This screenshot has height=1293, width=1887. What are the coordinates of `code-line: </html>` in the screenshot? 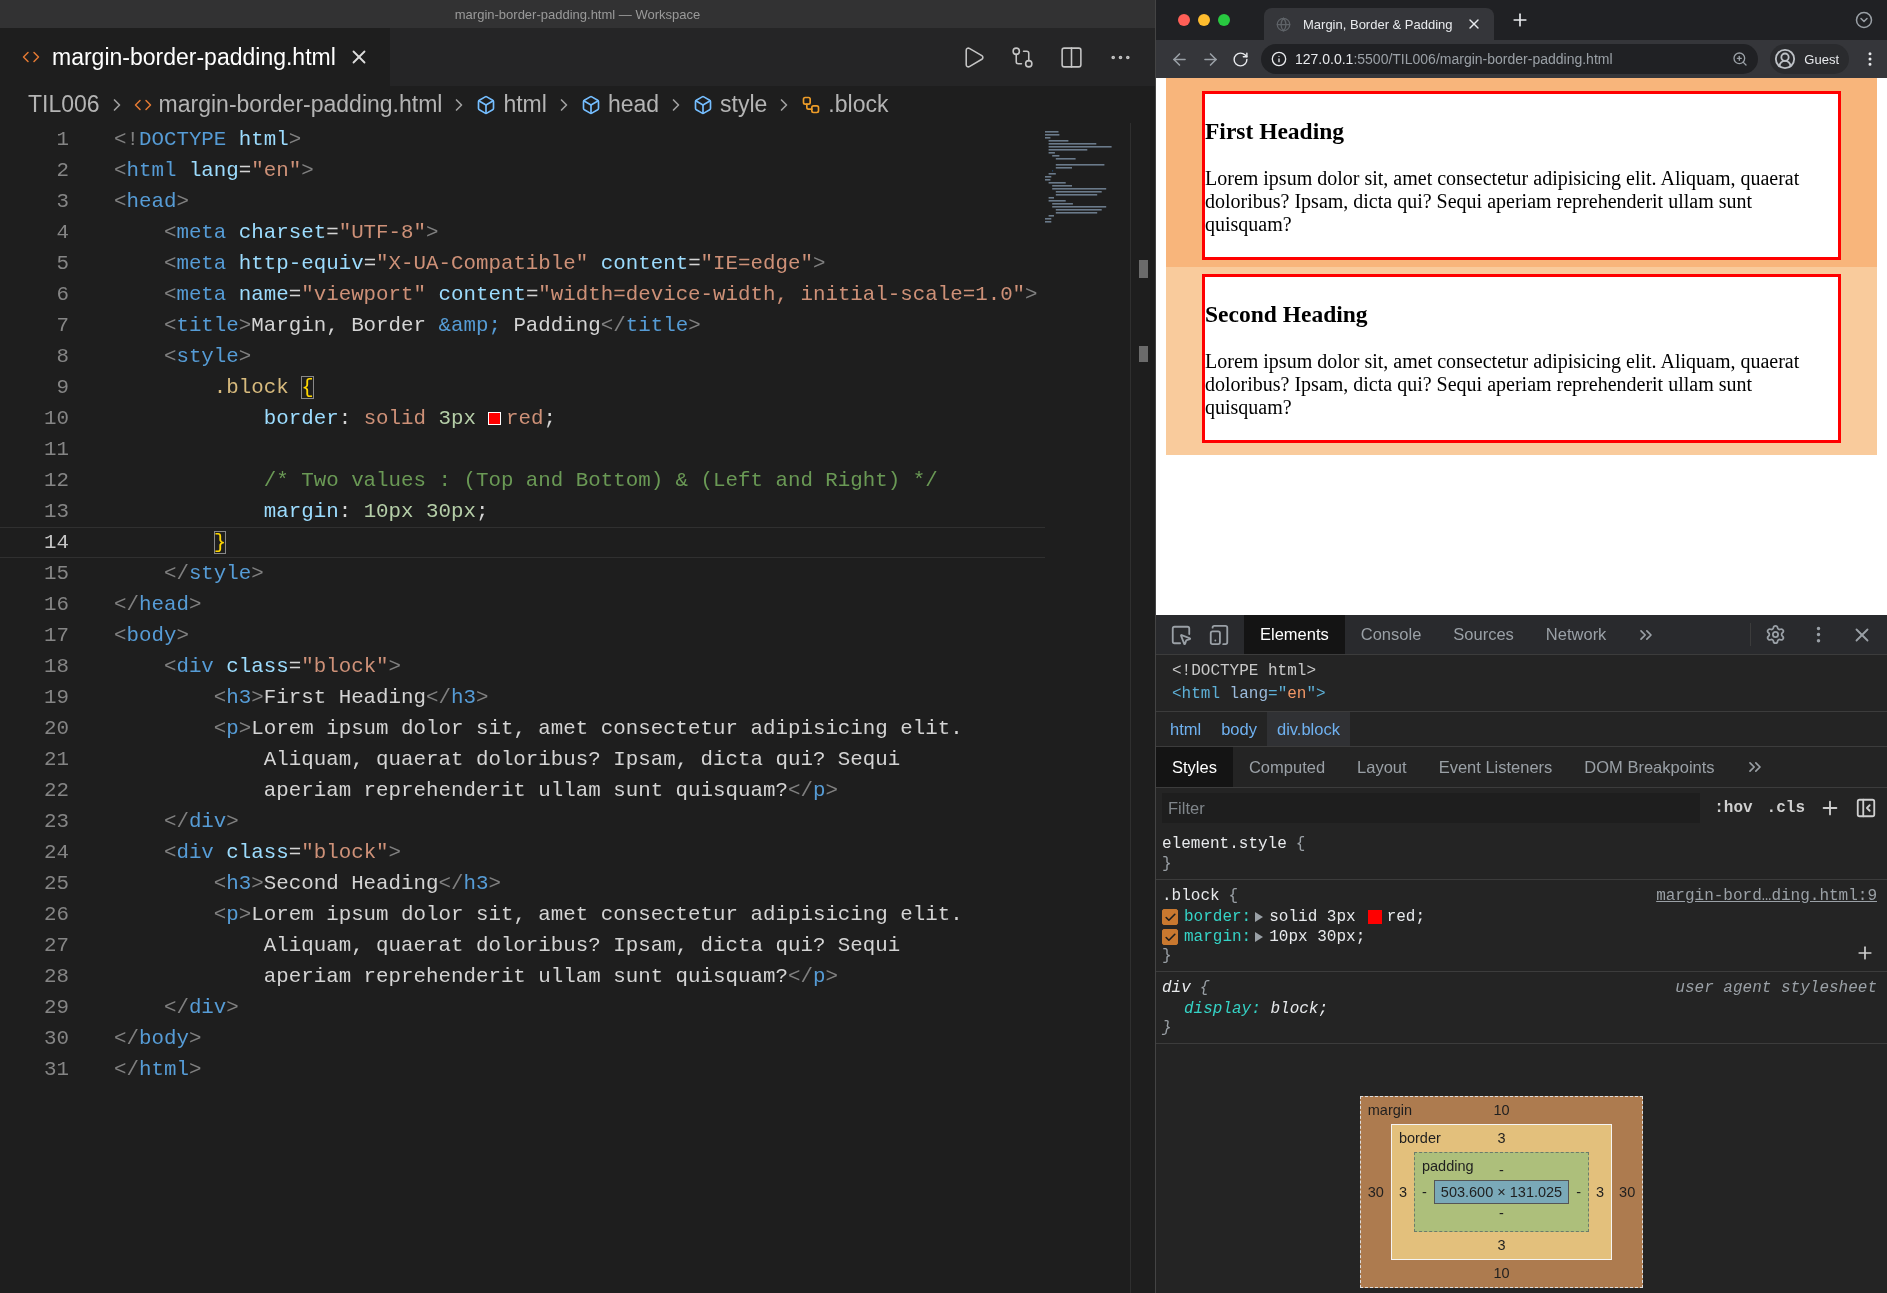 It's located at (158, 1069).